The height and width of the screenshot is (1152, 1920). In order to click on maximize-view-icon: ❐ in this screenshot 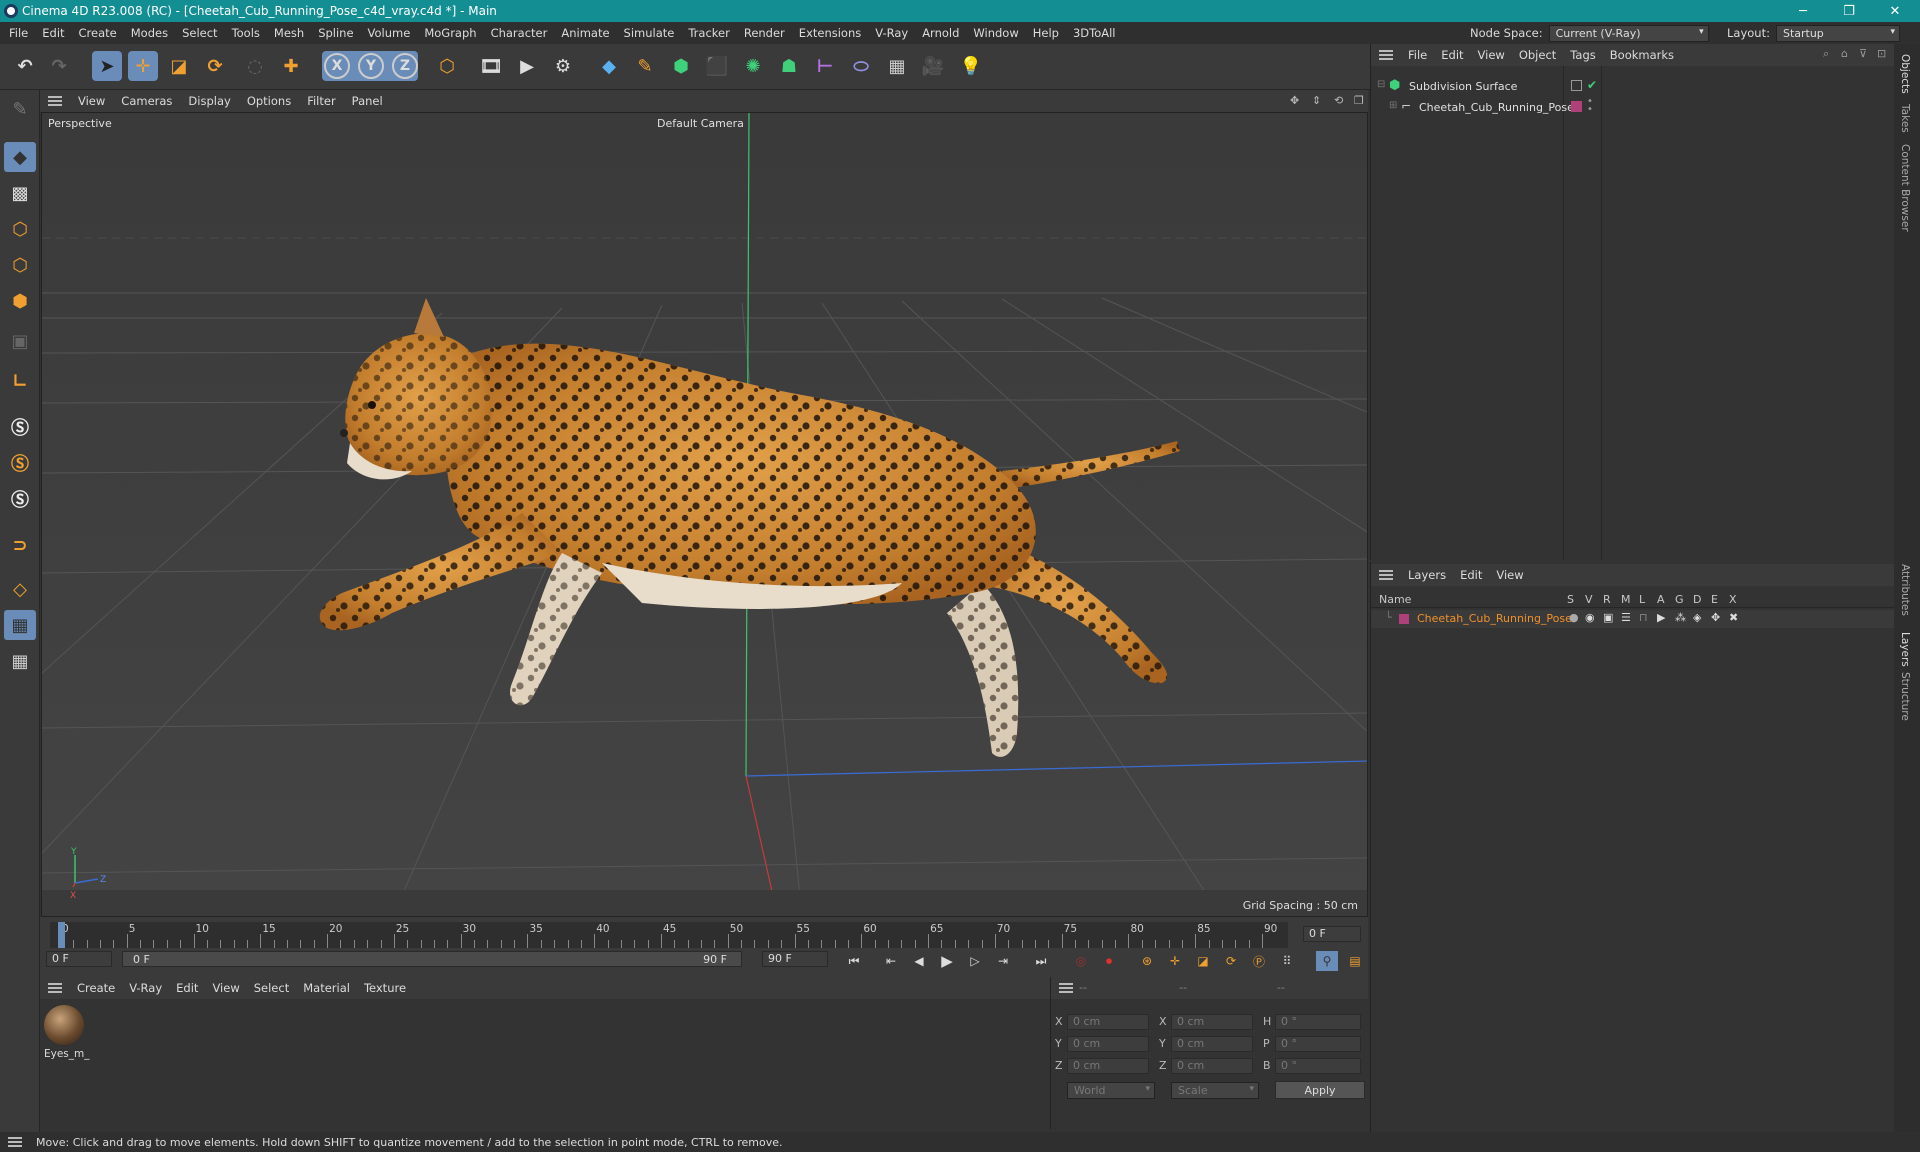, I will do `click(1359, 100)`.